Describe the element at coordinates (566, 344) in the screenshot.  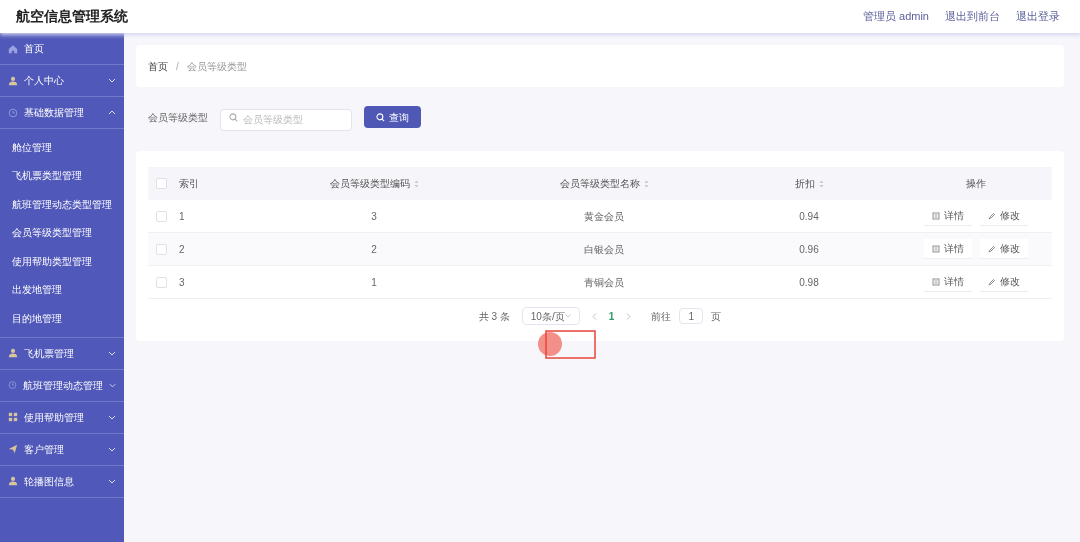
I see `click-marker-drawing` at that location.